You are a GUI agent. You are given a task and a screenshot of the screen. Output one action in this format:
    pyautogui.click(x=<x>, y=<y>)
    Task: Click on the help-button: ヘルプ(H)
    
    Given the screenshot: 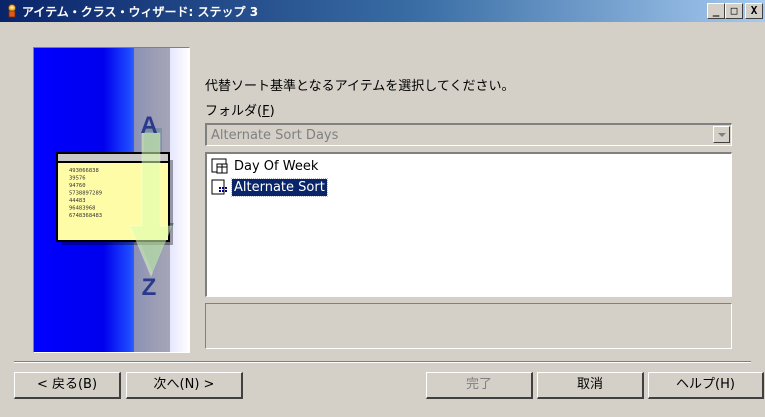 What is the action you would take?
    pyautogui.click(x=706, y=385)
    